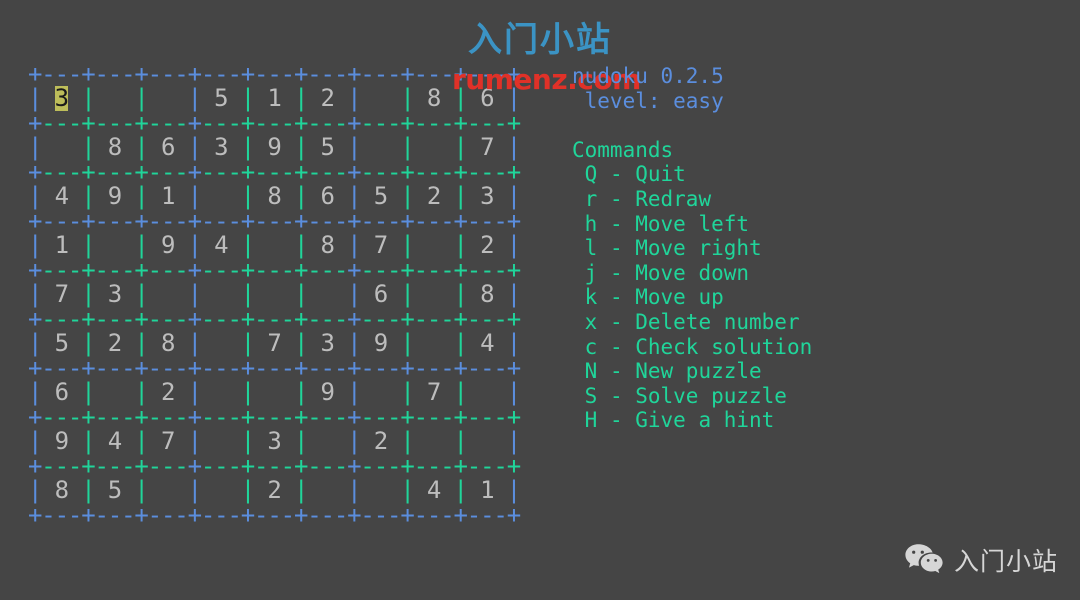 The image size is (1080, 600). What do you see at coordinates (327, 294) in the screenshot?
I see `board-cell-r5c6` at bounding box center [327, 294].